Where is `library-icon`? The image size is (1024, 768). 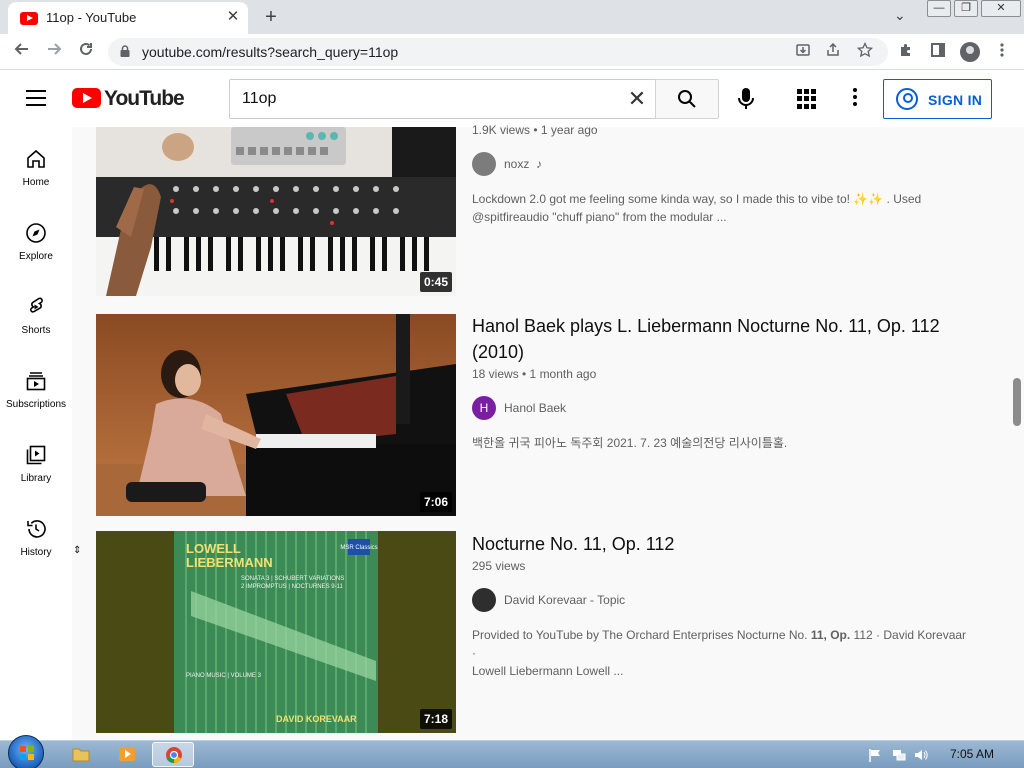
library-icon is located at coordinates (36, 455).